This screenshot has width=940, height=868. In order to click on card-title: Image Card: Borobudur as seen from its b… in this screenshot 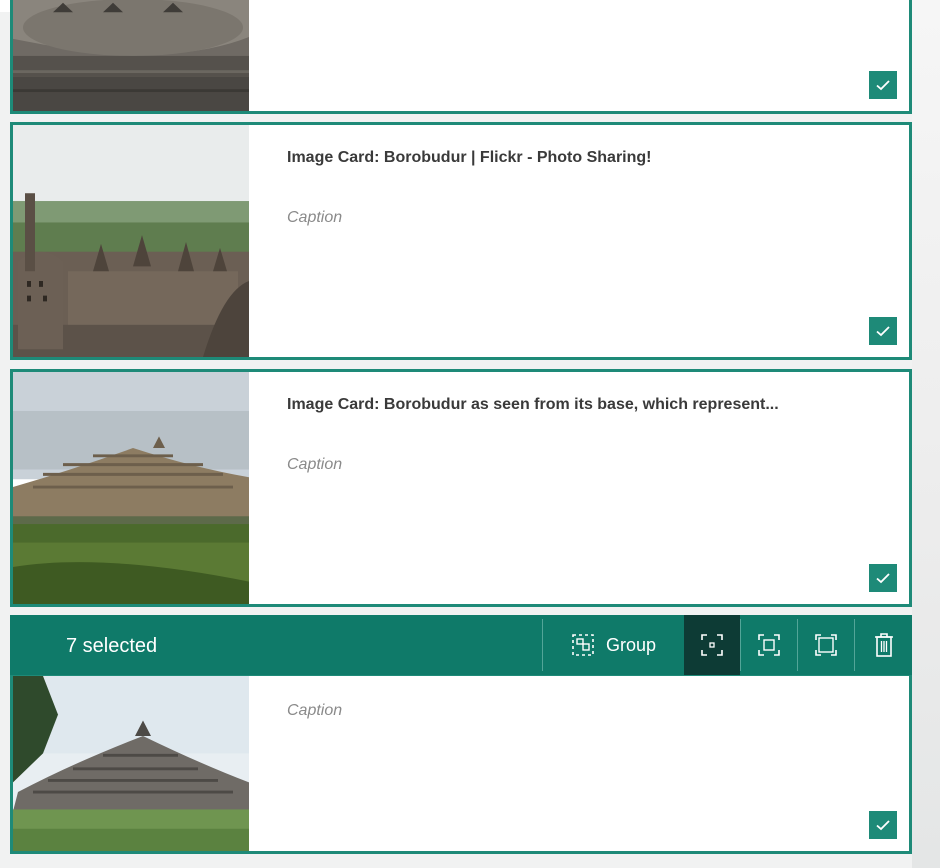, I will do `click(533, 404)`.